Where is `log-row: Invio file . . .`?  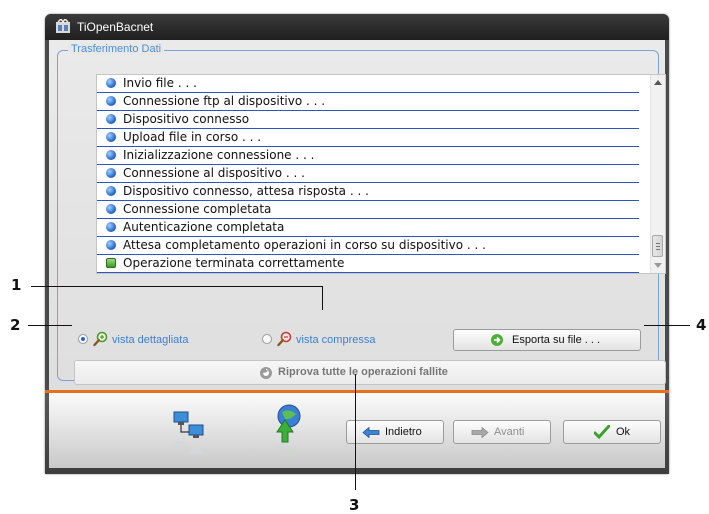
log-row: Invio file . . . is located at coordinates (368, 84).